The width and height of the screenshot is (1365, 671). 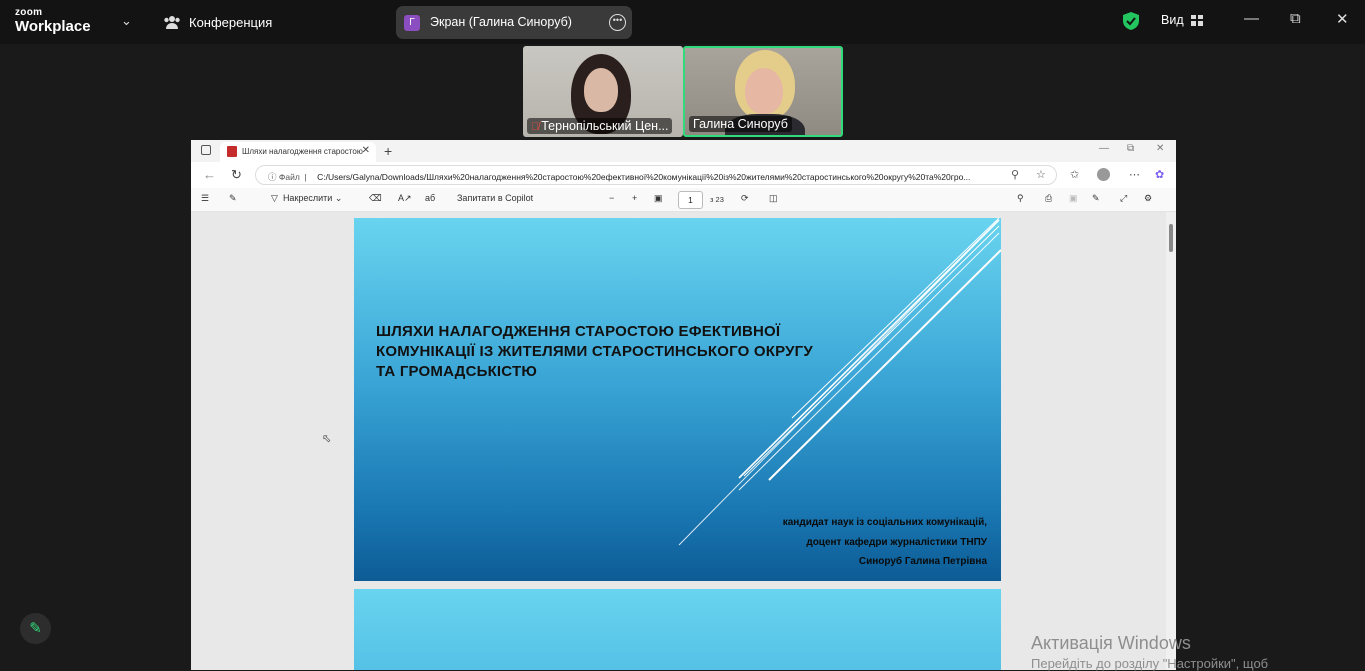 I want to click on view-button: Вид, so click(x=1182, y=20).